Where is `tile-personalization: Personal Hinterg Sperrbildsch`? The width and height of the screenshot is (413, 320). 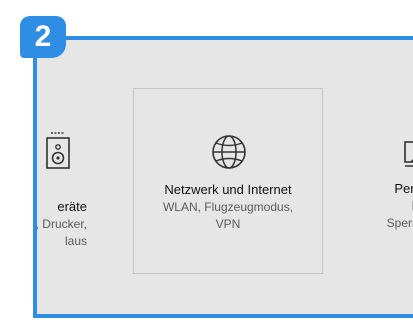
tile-personalization: Personal Hinterg Sperrbildsch is located at coordinates (374, 189).